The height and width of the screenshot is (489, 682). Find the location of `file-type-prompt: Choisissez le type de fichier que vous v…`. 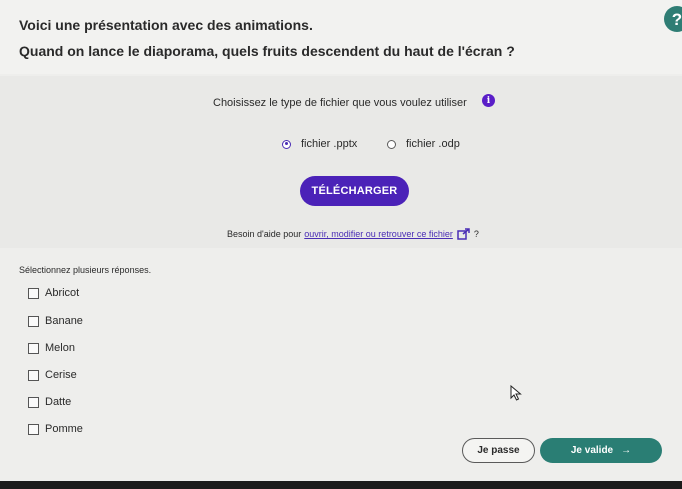

file-type-prompt: Choisissez le type de fichier que vous v… is located at coordinates (340, 103).